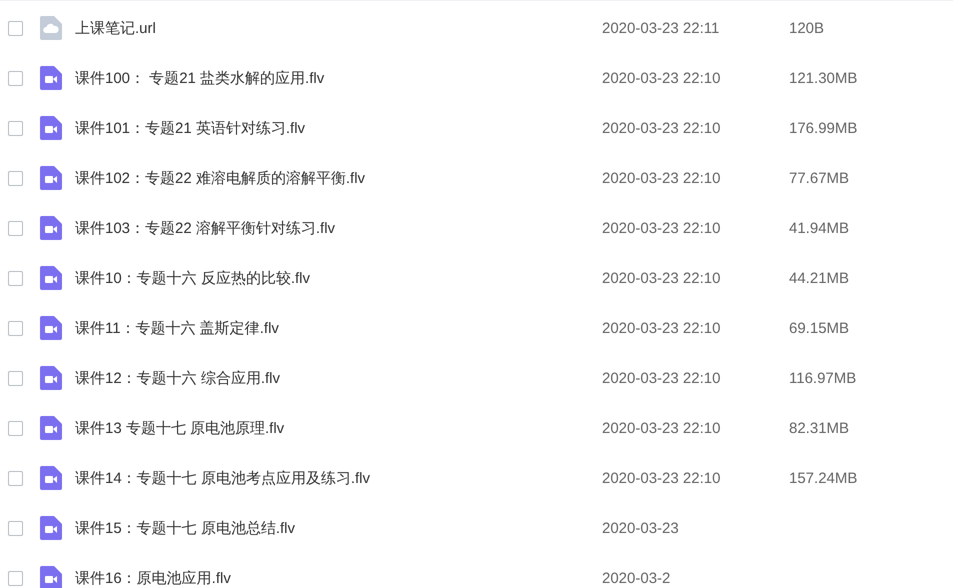  What do you see at coordinates (822, 378) in the screenshot?
I see `file-size: 116.97MB` at bounding box center [822, 378].